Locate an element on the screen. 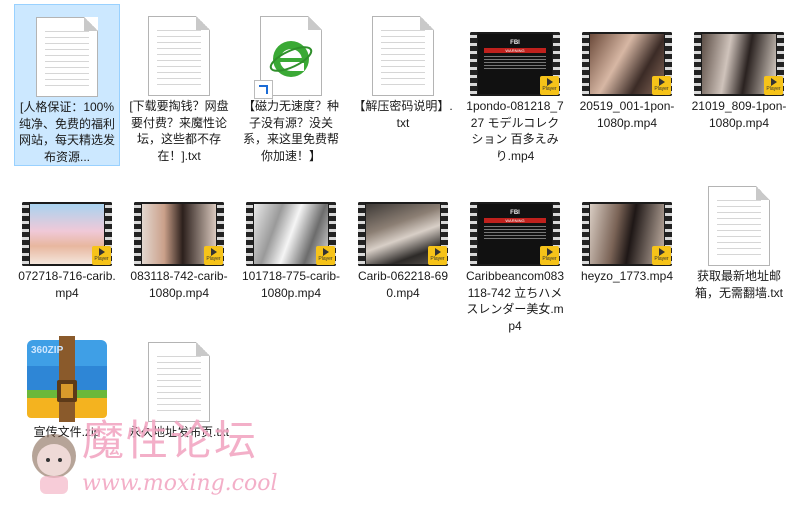  zip-badge: 360ZIP is located at coordinates (47, 350).